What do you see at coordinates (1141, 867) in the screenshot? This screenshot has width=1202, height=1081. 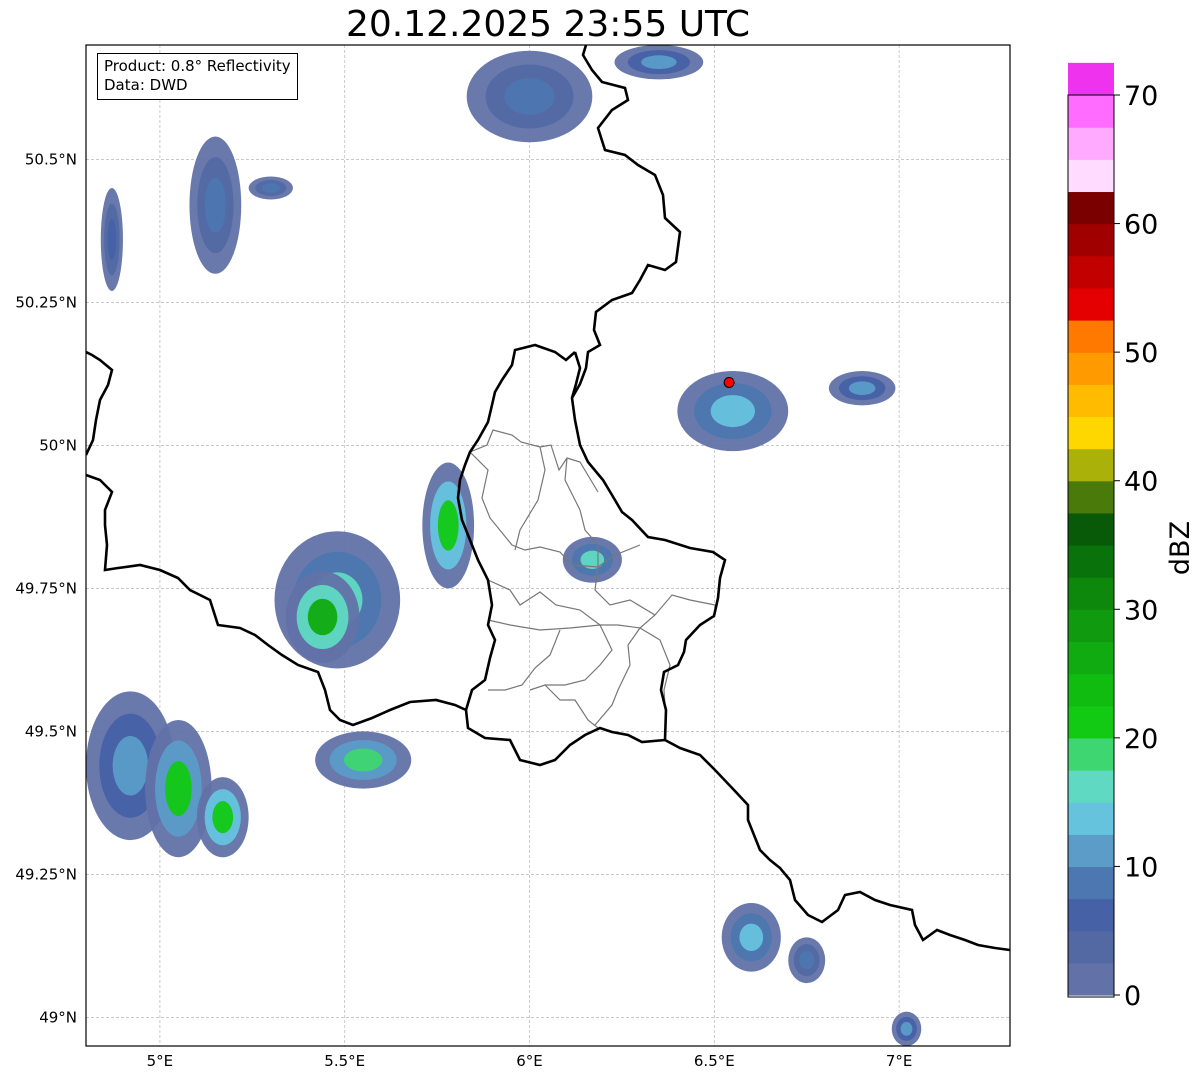 I see `colorbar-tick-label: 10` at bounding box center [1141, 867].